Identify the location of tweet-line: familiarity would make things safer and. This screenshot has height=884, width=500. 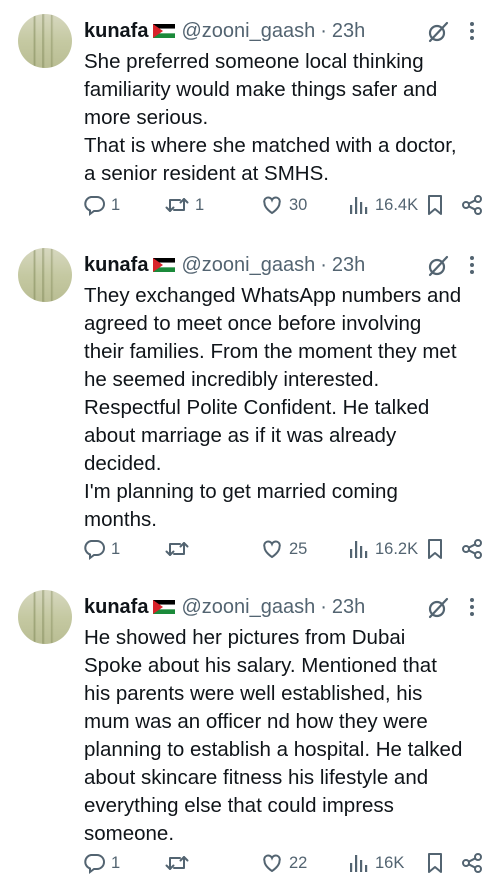
(261, 89).